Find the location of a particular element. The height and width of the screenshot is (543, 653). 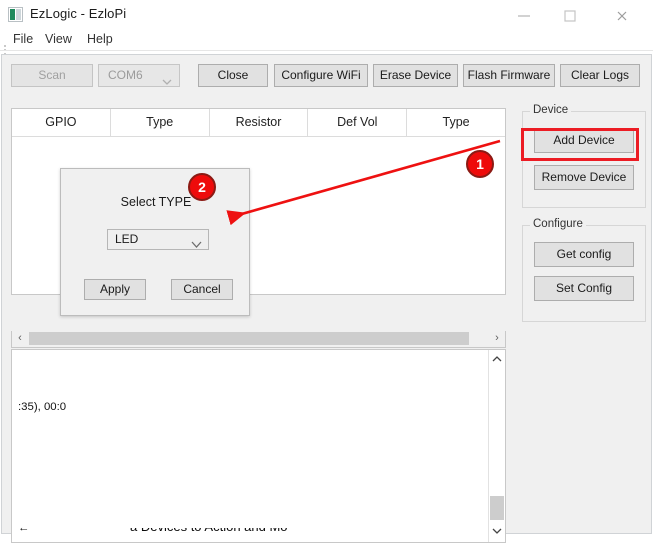

flash-firmware-button: Flash Firmware is located at coordinates (509, 75).